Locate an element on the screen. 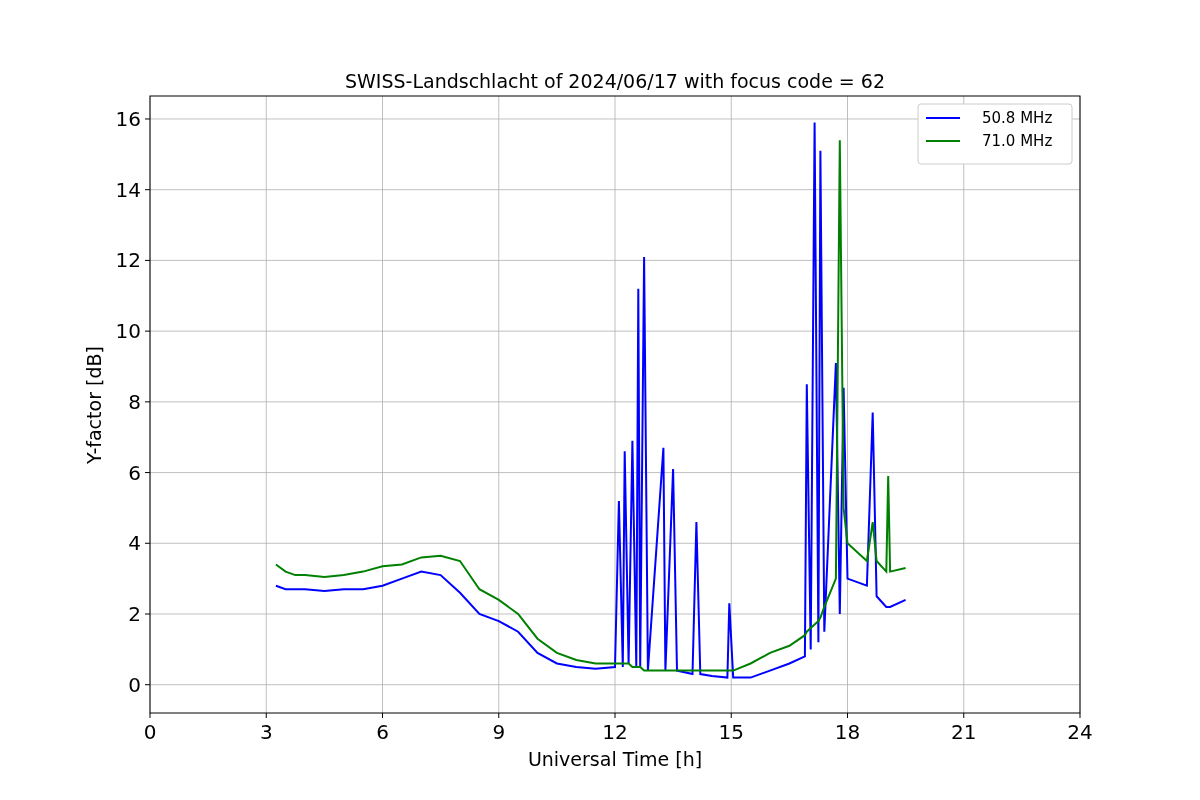 This screenshot has height=800, width=1200. tick-label: 3 is located at coordinates (266, 732).